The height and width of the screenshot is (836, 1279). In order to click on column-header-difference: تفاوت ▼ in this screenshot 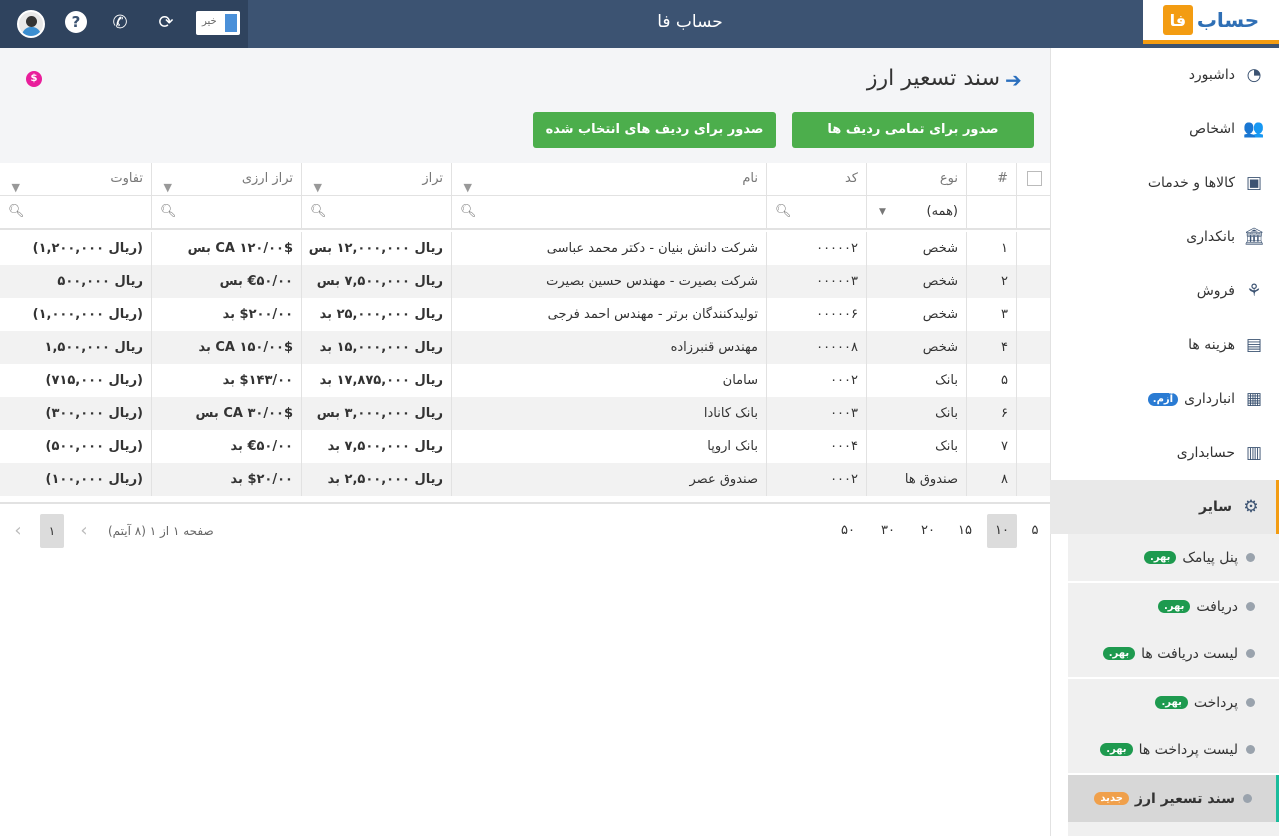, I will do `click(75, 179)`.